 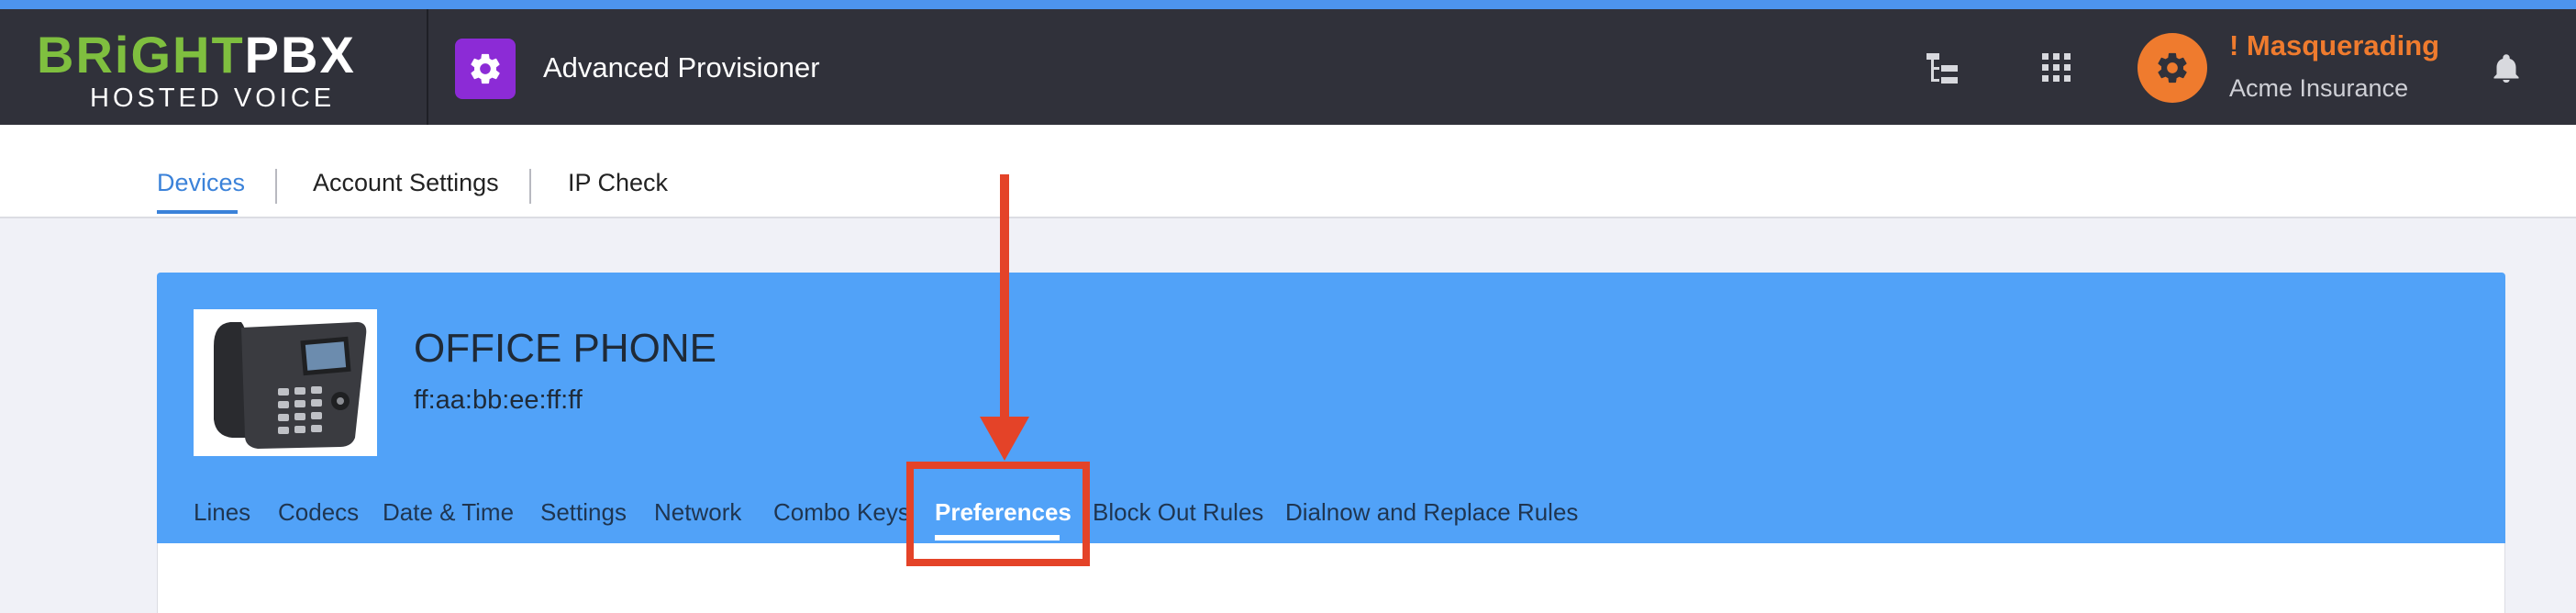 I want to click on header-divider, so click(x=427, y=67).